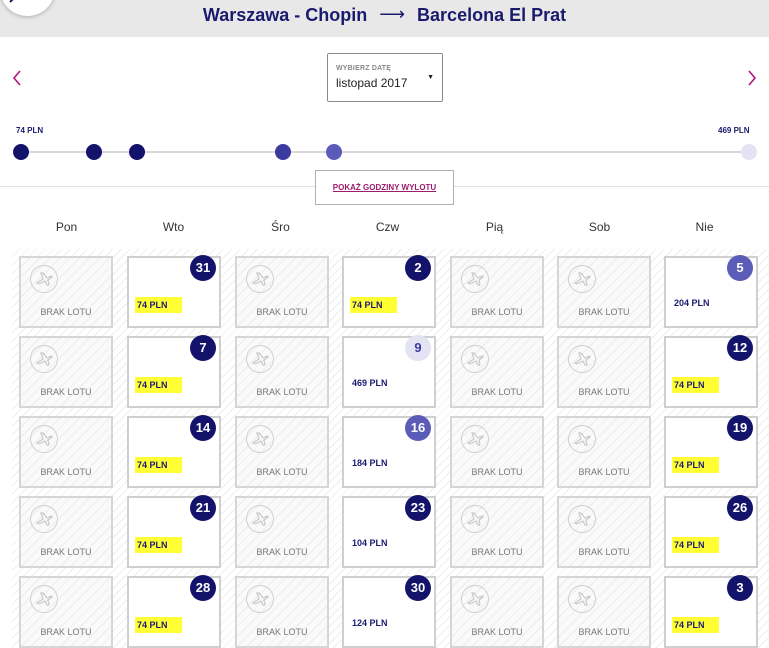 This screenshot has height=648, width=769. I want to click on calendar-cell-flight: 23 104 PLN, so click(389, 531).